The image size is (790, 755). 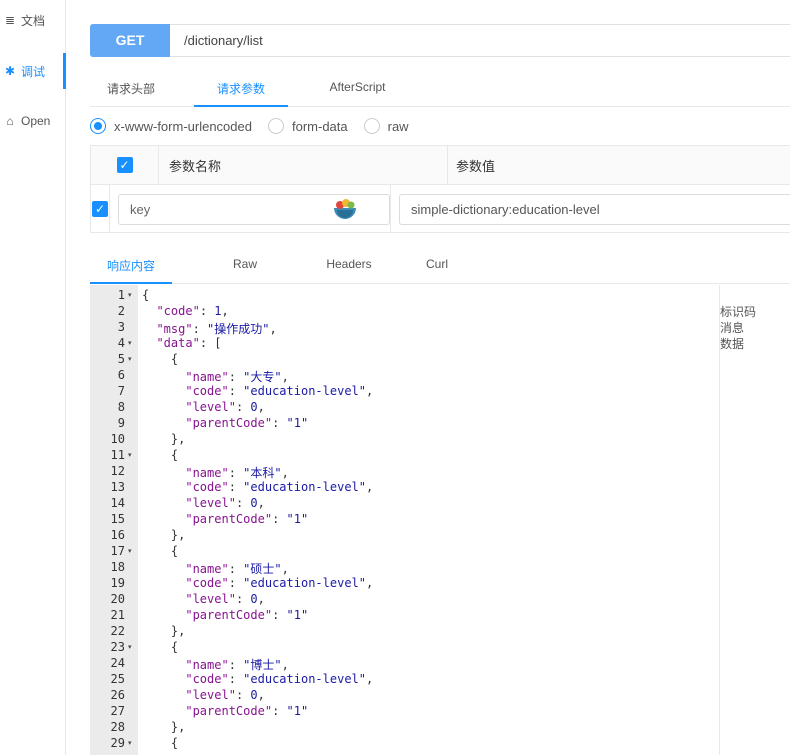 I want to click on line-number: 10, so click(x=117, y=439).